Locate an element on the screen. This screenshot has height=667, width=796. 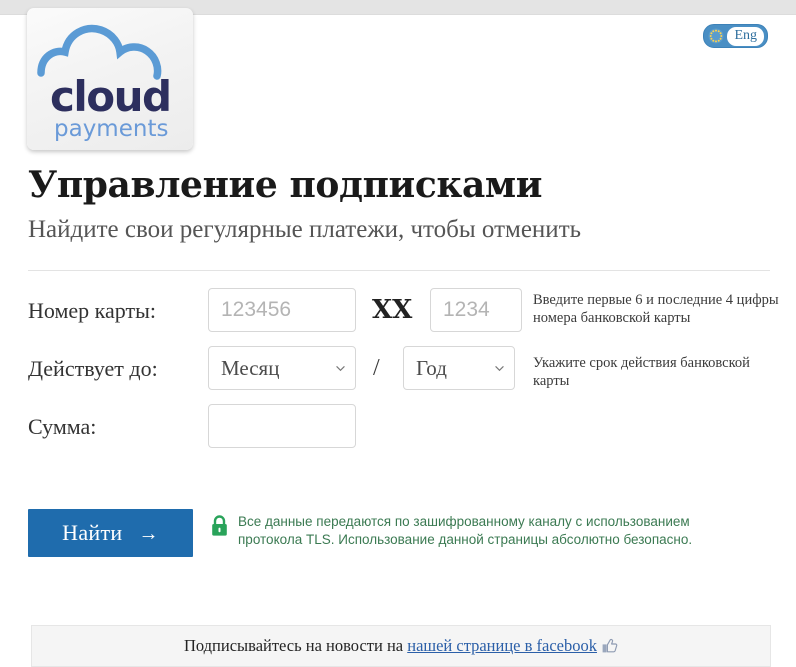
expiry-month-select: Месяц is located at coordinates (282, 368).